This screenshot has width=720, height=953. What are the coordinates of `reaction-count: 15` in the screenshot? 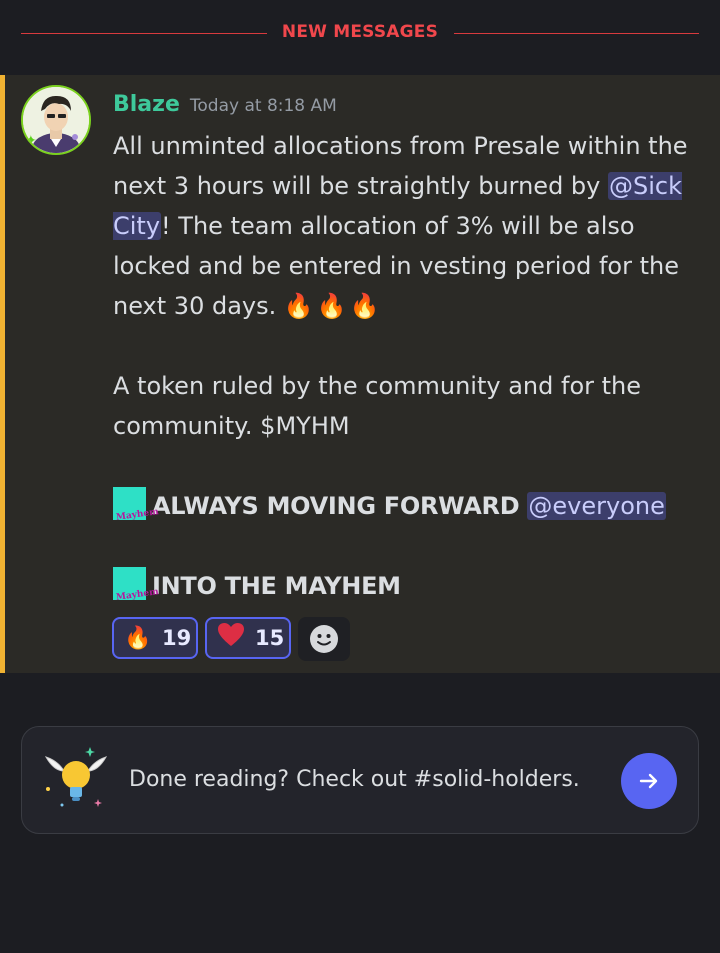 It's located at (270, 638).